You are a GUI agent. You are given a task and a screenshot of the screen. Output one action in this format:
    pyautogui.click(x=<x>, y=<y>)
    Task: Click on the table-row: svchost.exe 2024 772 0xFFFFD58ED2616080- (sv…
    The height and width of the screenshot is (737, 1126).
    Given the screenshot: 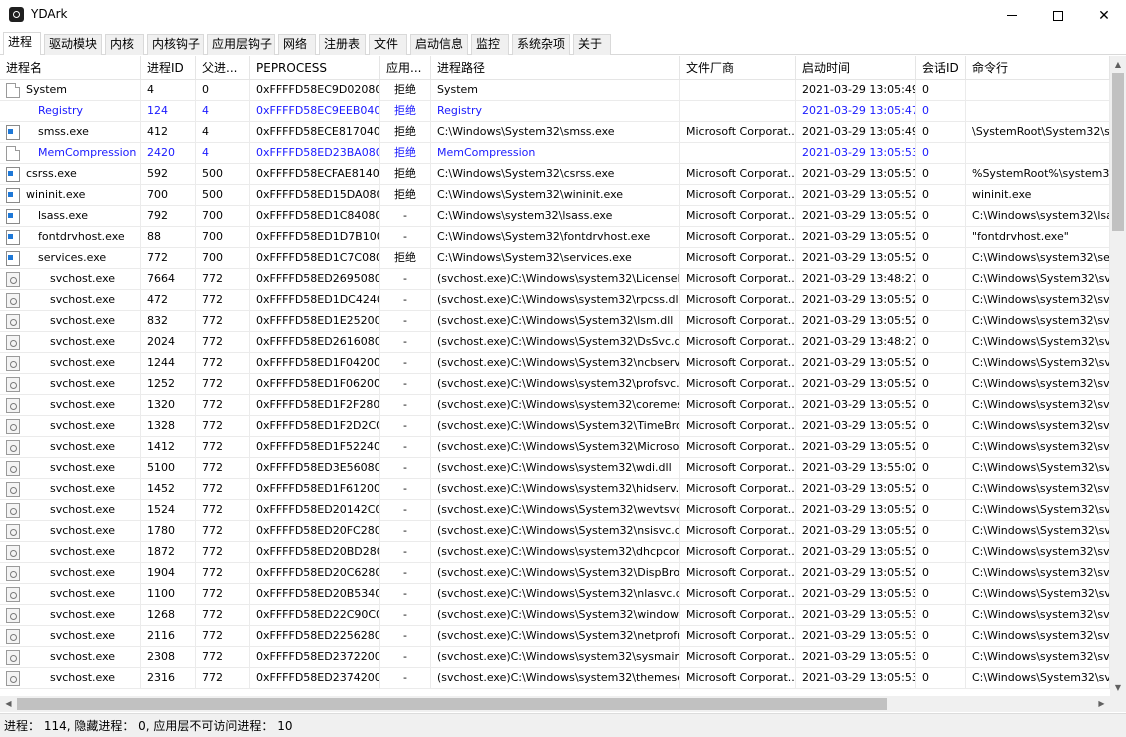 What is the action you would take?
    pyautogui.click(x=555, y=342)
    